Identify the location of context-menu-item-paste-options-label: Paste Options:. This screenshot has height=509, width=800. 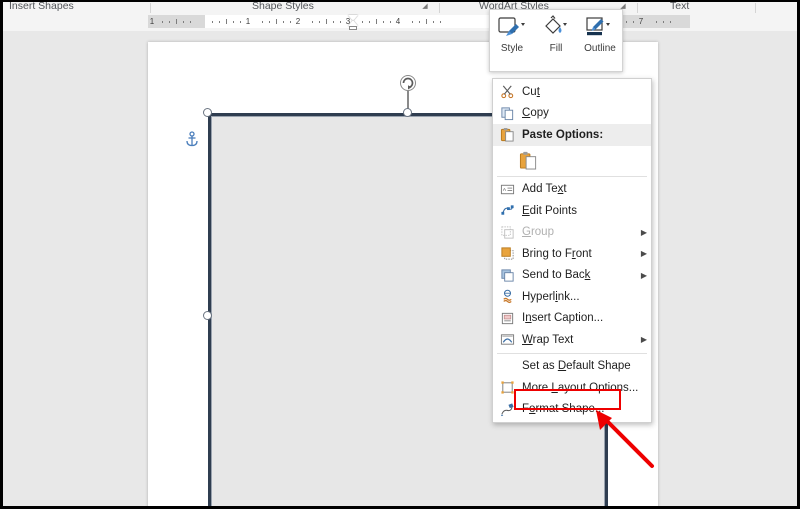
(563, 134).